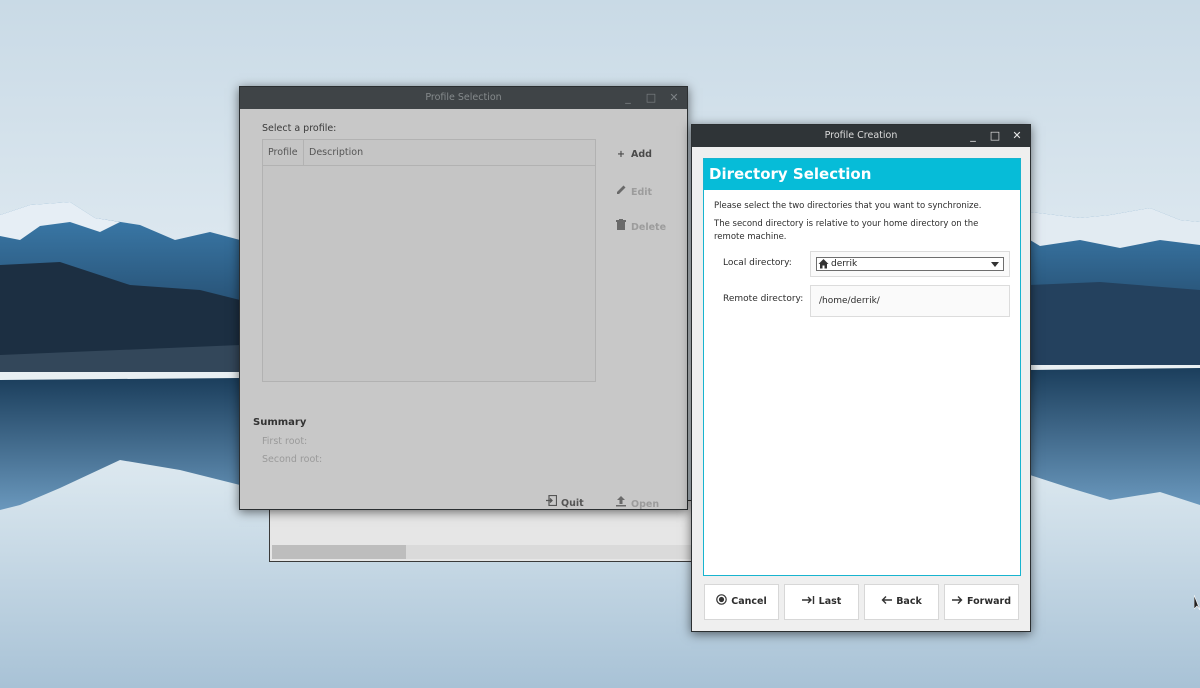 This screenshot has width=1200, height=688. I want to click on forward-button: Forward, so click(981, 602).